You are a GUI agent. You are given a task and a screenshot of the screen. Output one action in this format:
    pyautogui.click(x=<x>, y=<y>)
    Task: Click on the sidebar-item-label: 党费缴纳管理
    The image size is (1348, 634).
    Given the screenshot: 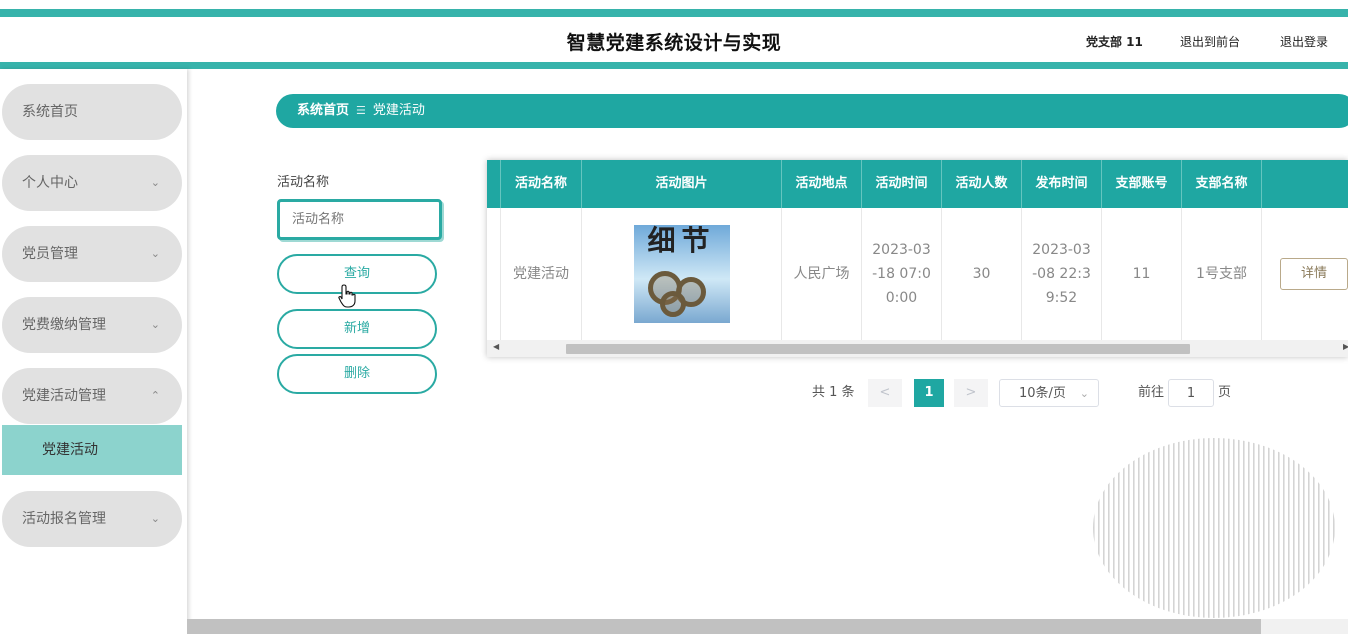 What is the action you would take?
    pyautogui.click(x=64, y=325)
    